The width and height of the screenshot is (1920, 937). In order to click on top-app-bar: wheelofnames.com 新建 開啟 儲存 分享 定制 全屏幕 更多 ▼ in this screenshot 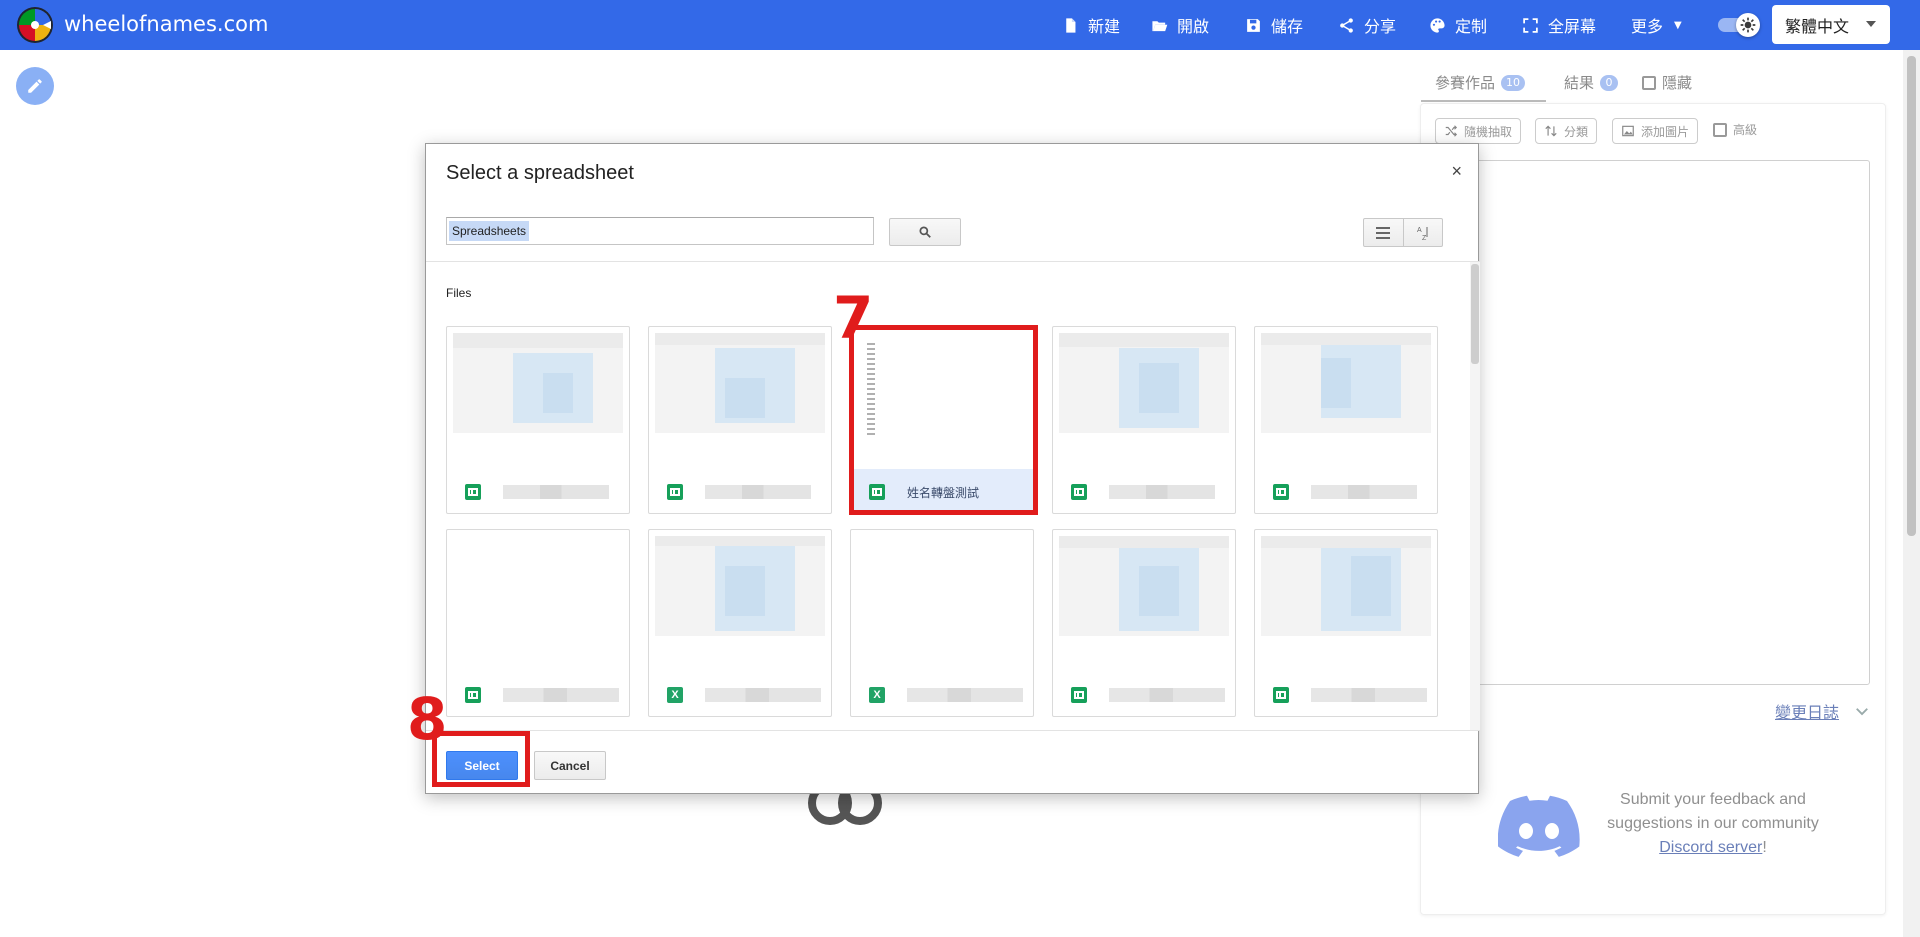, I will do `click(960, 25)`.